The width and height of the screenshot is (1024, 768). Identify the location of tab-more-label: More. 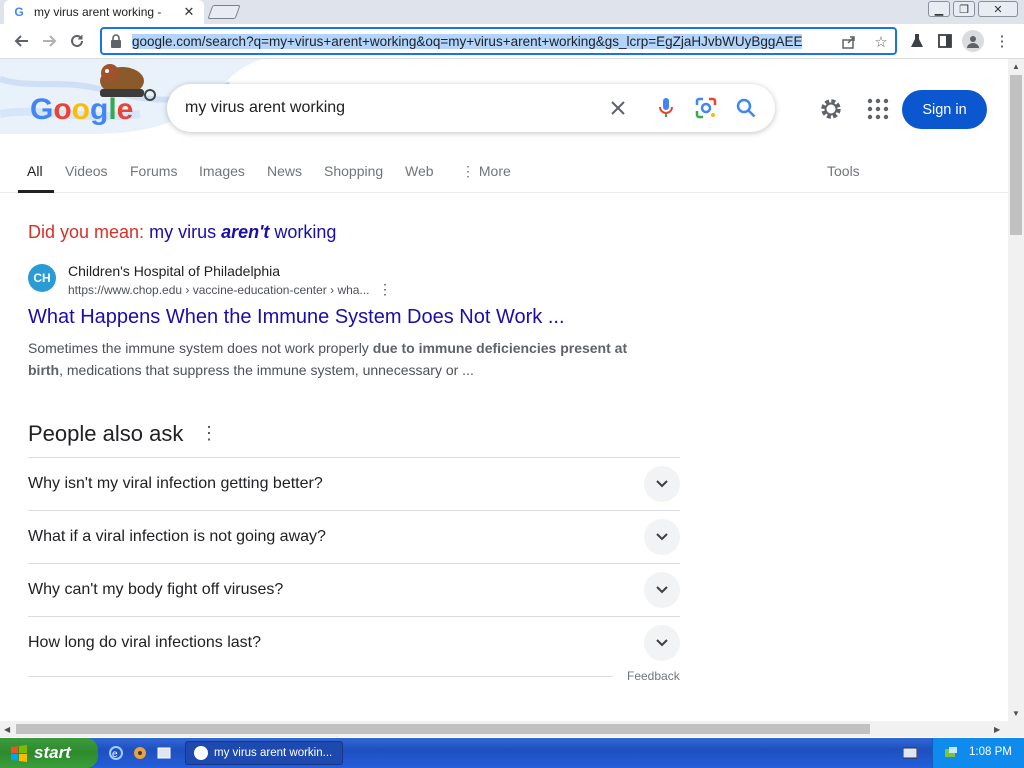
(494, 171).